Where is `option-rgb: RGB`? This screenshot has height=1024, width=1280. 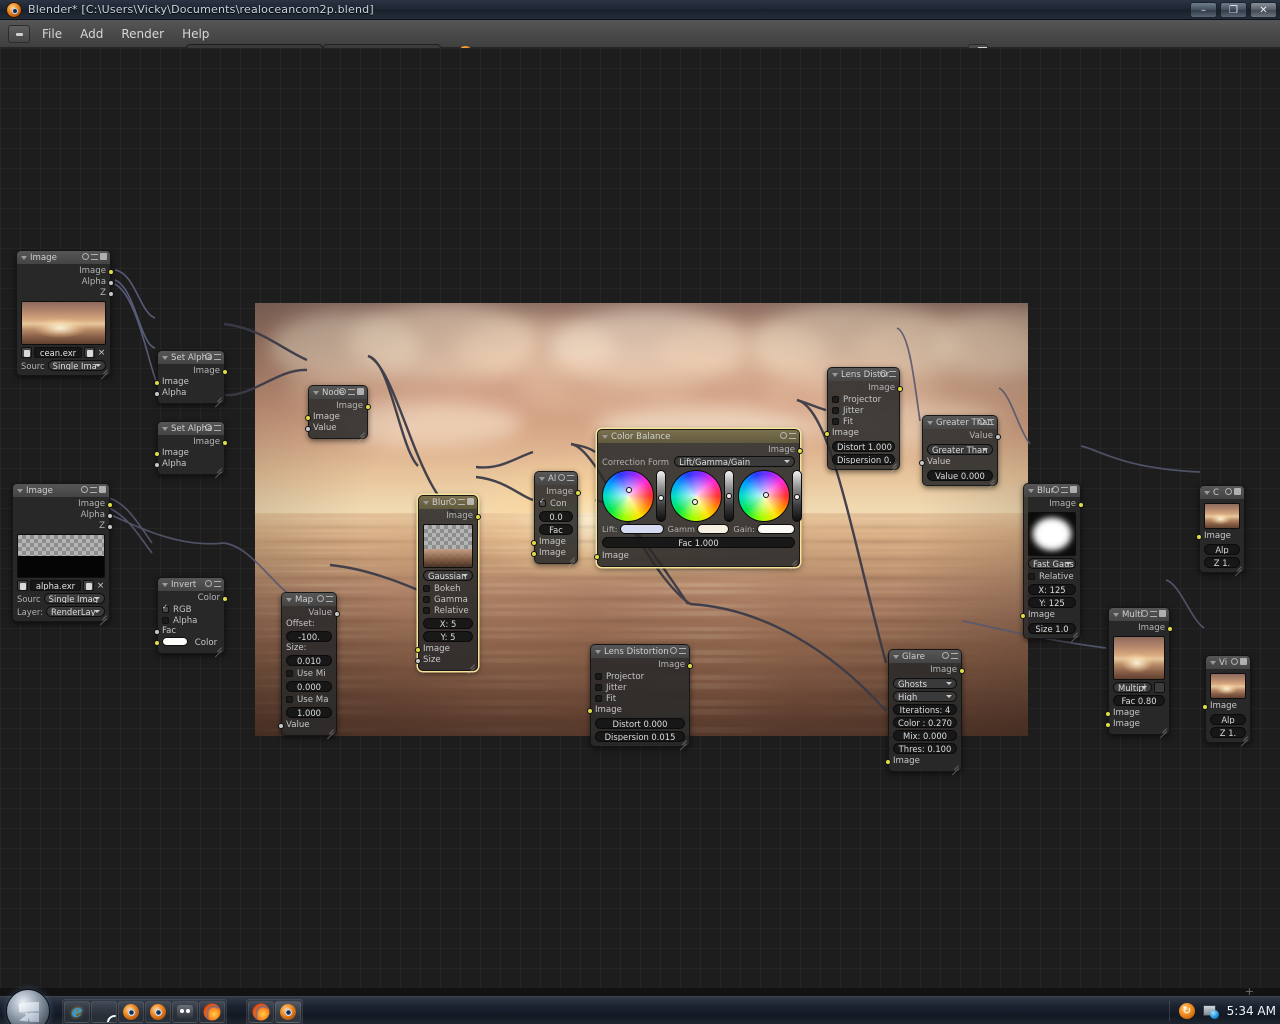 option-rgb: RGB is located at coordinates (191, 609).